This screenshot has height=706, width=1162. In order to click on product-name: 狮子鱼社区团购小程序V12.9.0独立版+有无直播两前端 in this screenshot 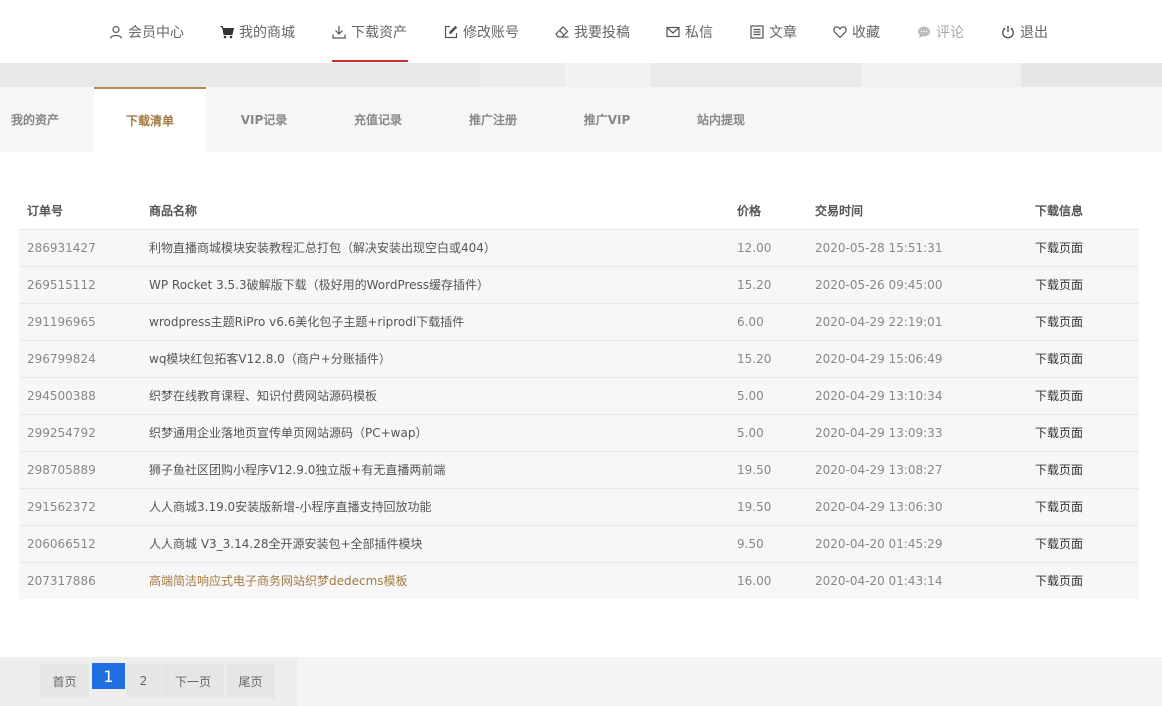, I will do `click(443, 469)`.